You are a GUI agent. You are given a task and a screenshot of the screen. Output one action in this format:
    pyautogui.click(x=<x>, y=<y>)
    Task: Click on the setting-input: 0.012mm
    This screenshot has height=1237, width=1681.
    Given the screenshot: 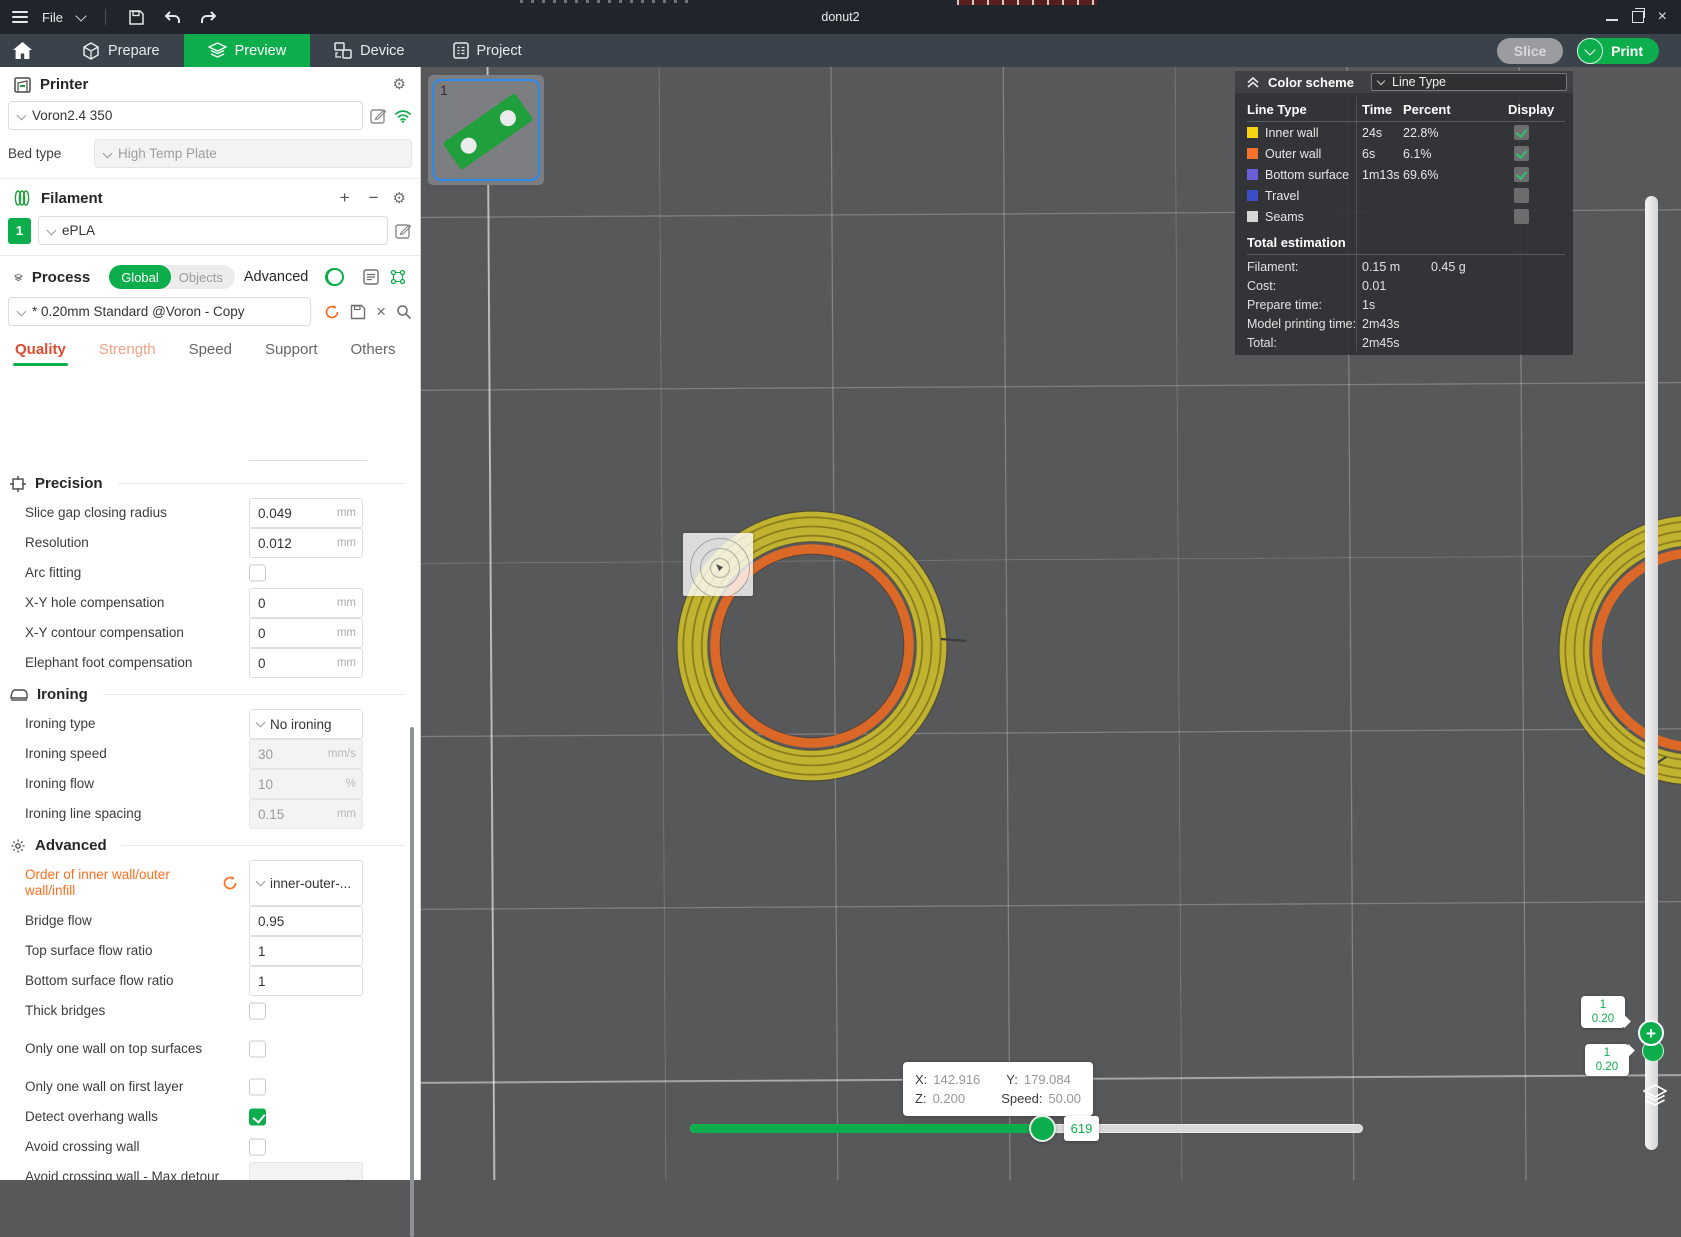 What is the action you would take?
    pyautogui.click(x=306, y=543)
    